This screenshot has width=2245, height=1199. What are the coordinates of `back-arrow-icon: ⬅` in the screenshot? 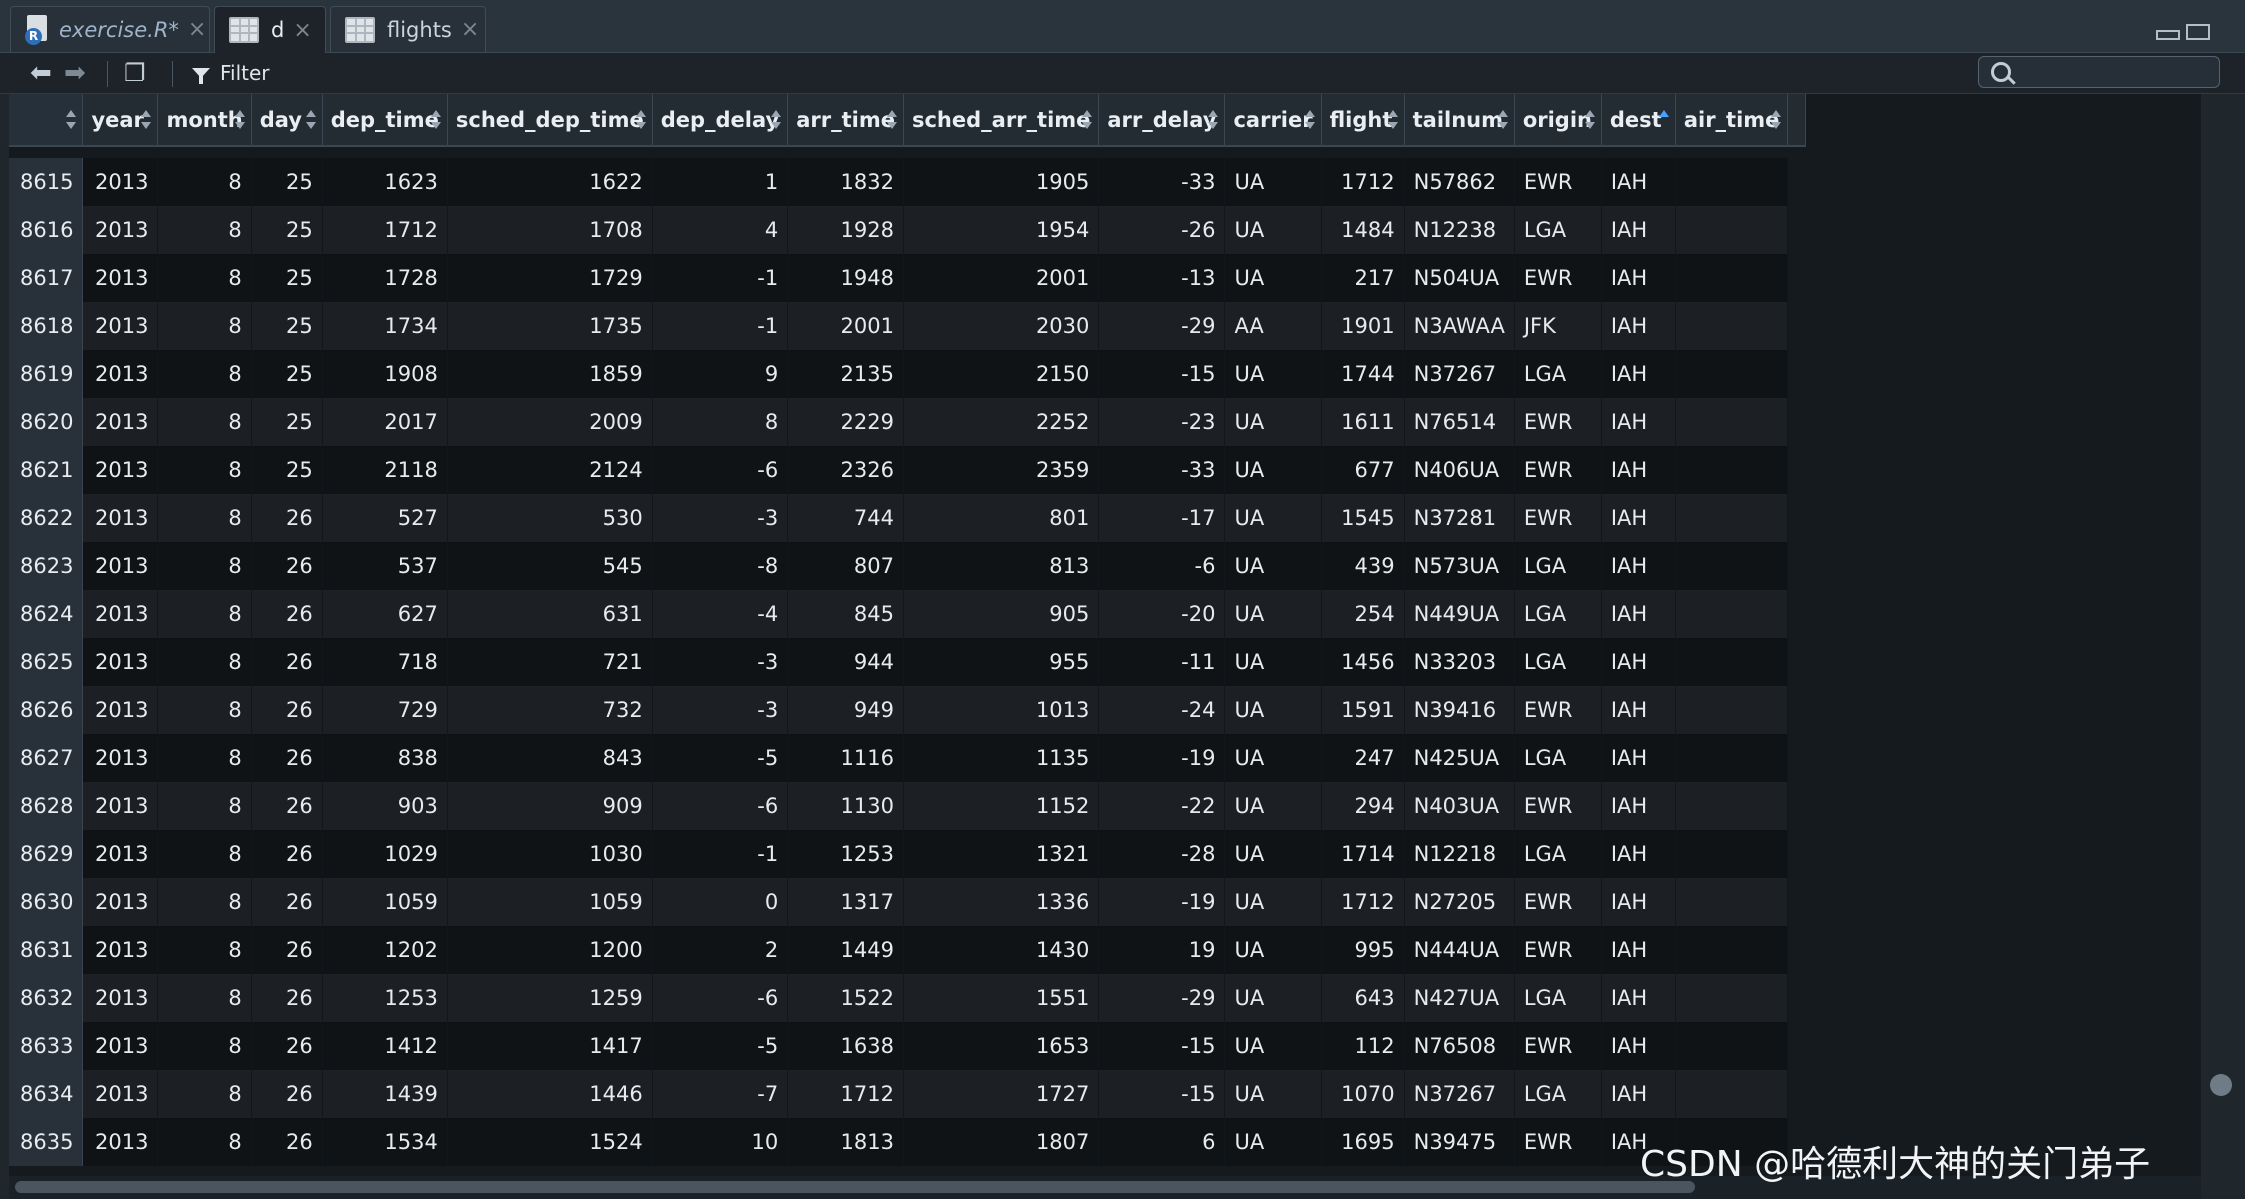 It's located at (41, 73).